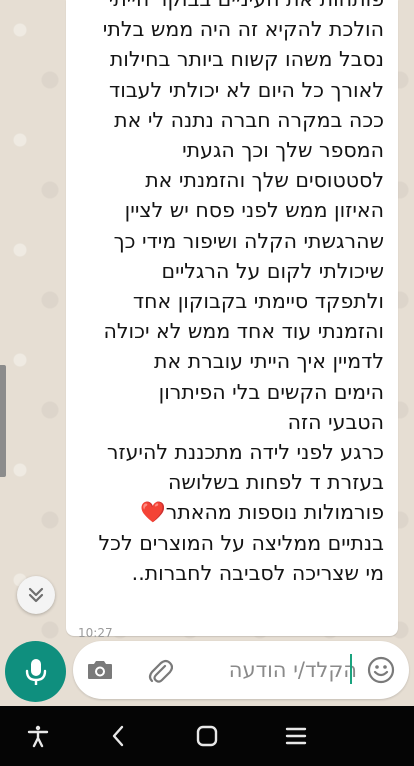 Image resolution: width=414 pixels, height=766 pixels. I want to click on paperclip-icon, so click(160, 671).